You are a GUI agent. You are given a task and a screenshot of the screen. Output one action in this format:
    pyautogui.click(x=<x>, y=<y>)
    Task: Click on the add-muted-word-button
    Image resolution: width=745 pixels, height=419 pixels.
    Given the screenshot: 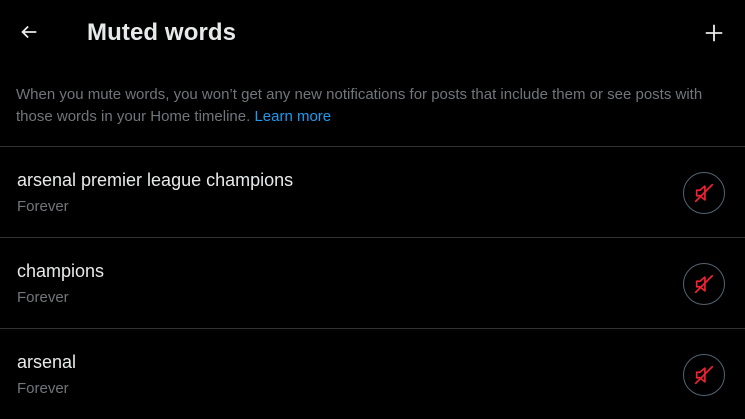 What is the action you would take?
    pyautogui.click(x=714, y=33)
    